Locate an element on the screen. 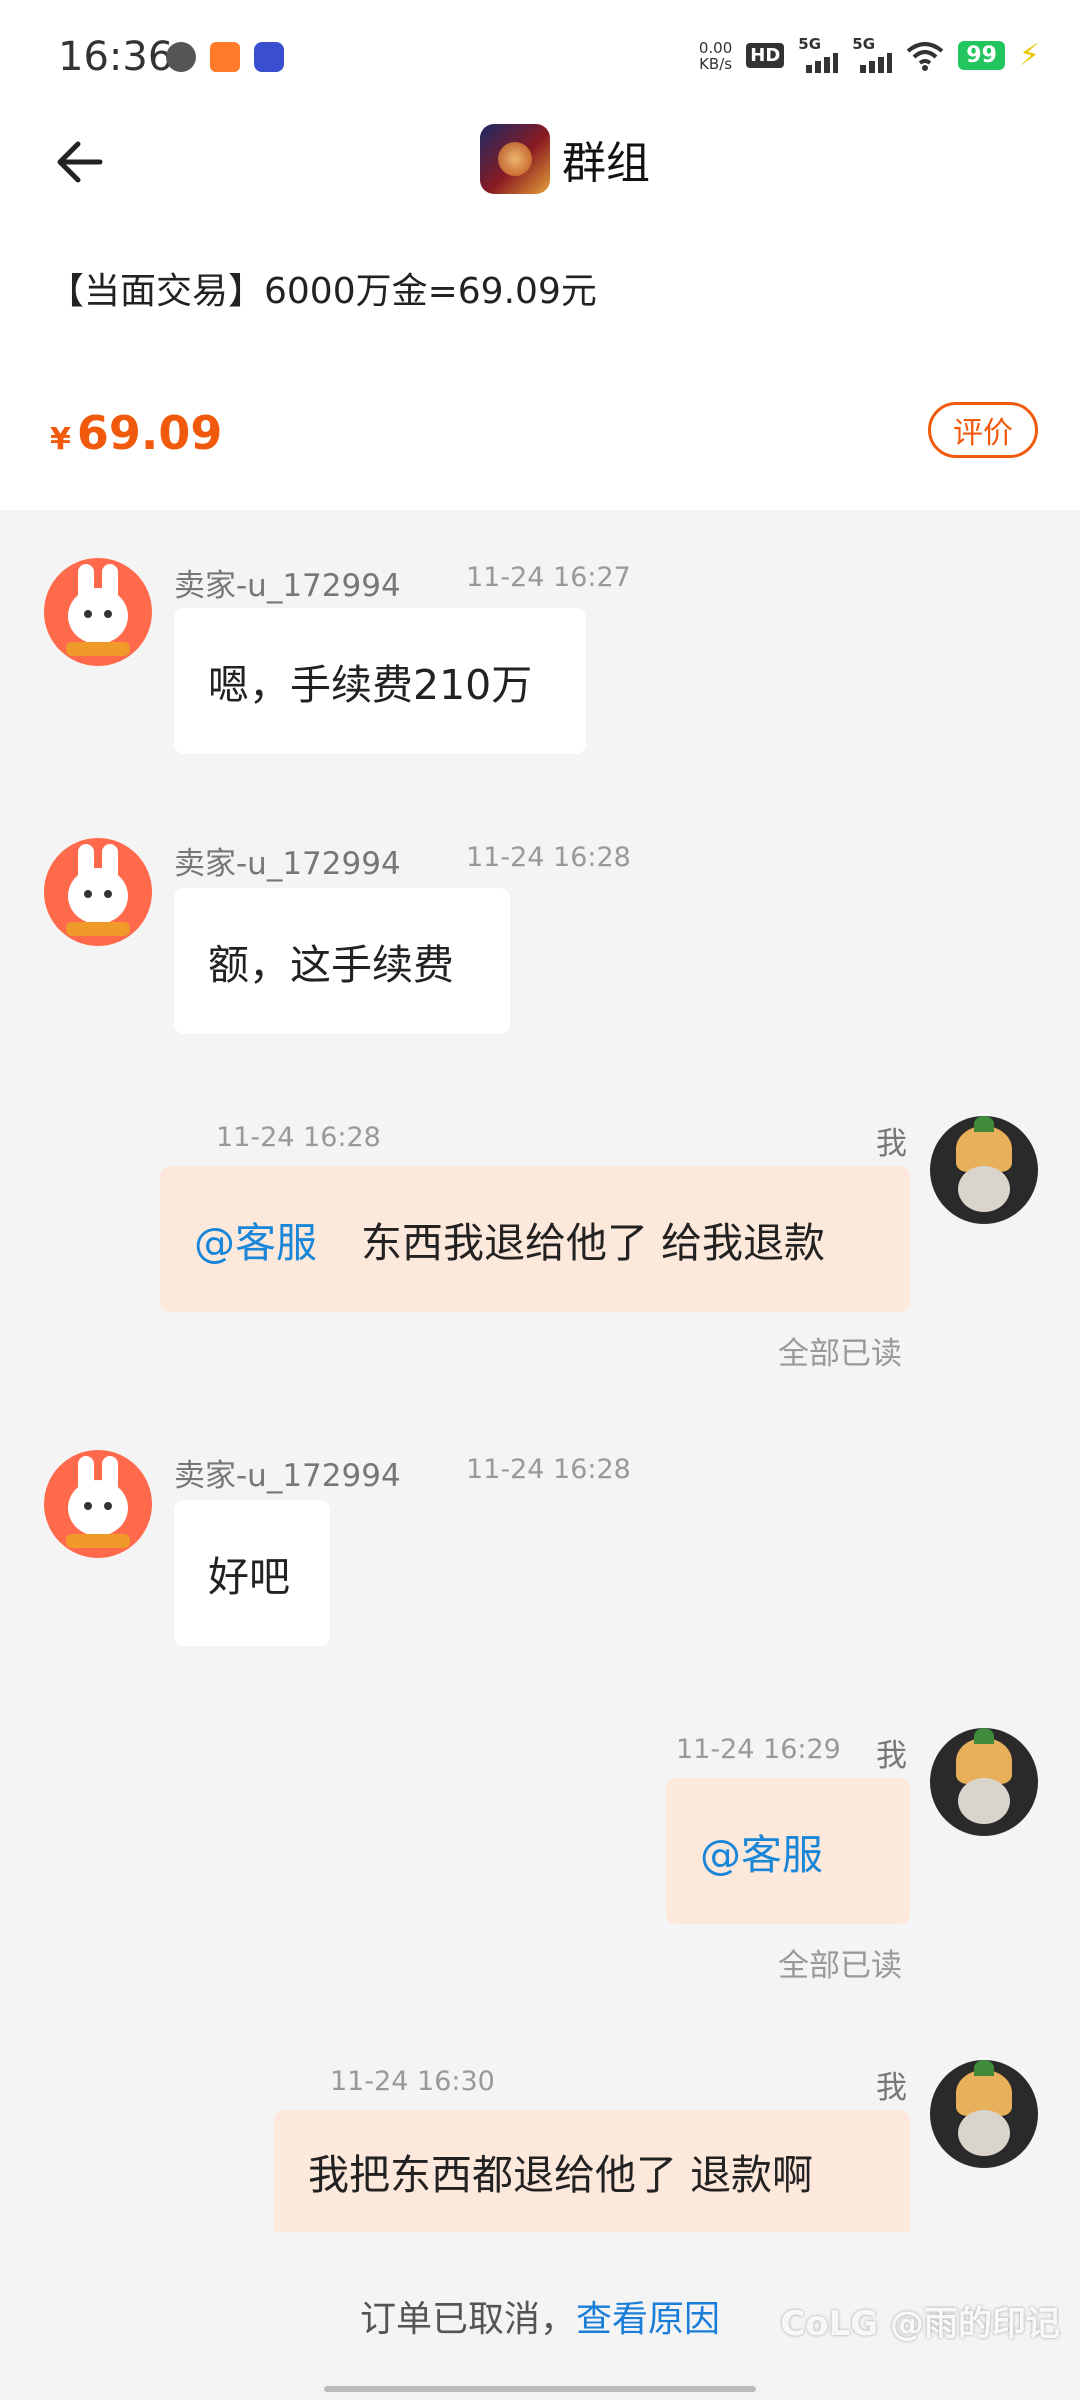 Image resolution: width=1080 pixels, height=2400 pixels. network-speed: 0.00 KB/s is located at coordinates (715, 56).